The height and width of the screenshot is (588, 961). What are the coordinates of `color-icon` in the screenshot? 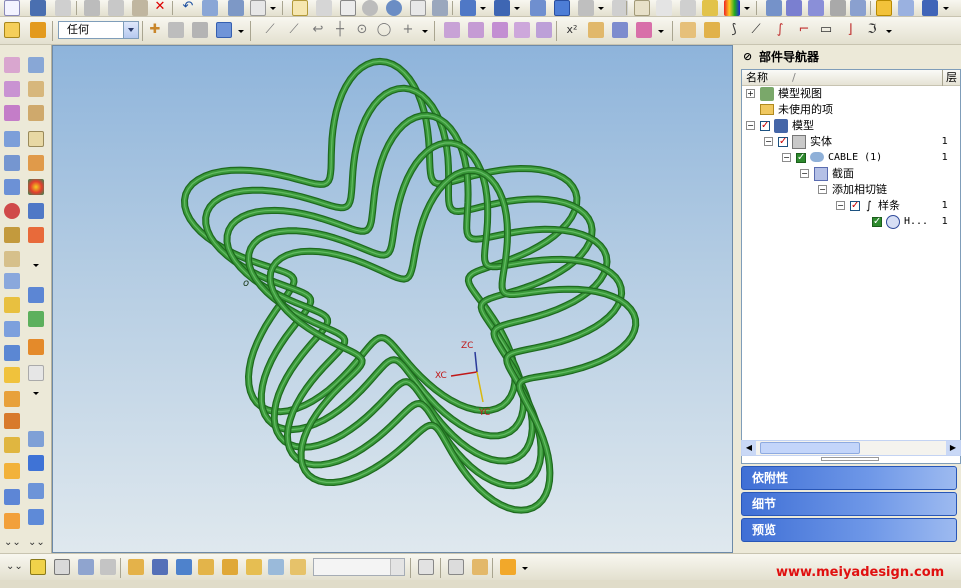 It's located at (732, 8).